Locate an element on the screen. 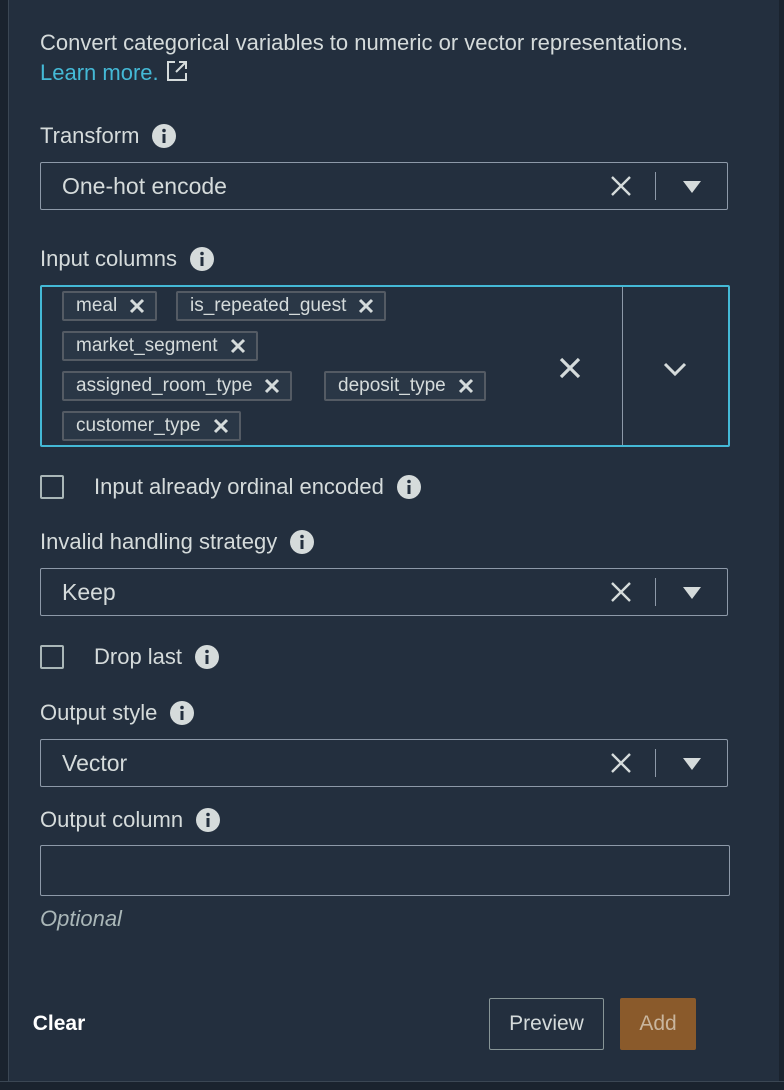  transform-select-value: One-hot encode is located at coordinates (144, 185).